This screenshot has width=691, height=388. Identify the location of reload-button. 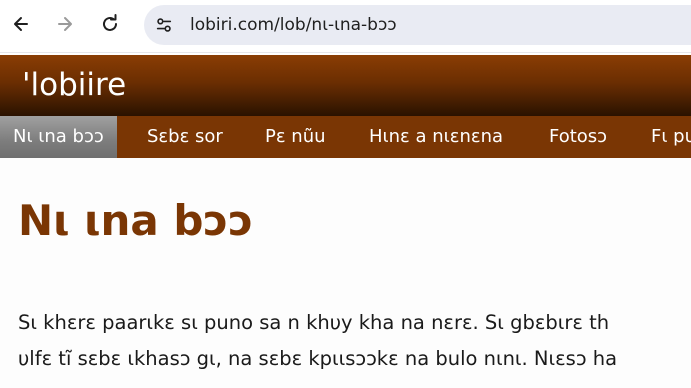
(110, 24).